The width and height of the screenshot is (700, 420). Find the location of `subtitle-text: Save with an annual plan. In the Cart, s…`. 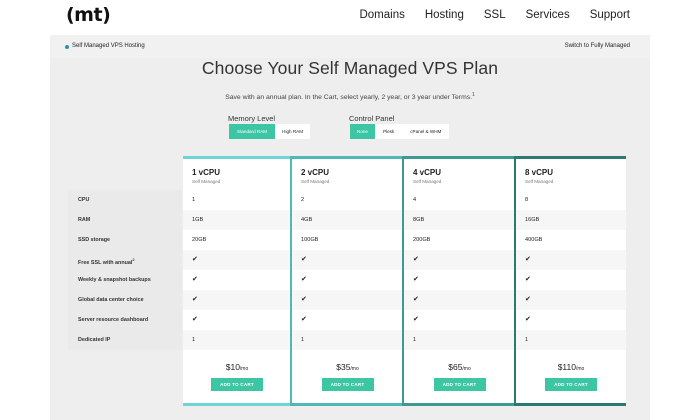

subtitle-text: Save with an annual plan. In the Cart, s… is located at coordinates (349, 98).